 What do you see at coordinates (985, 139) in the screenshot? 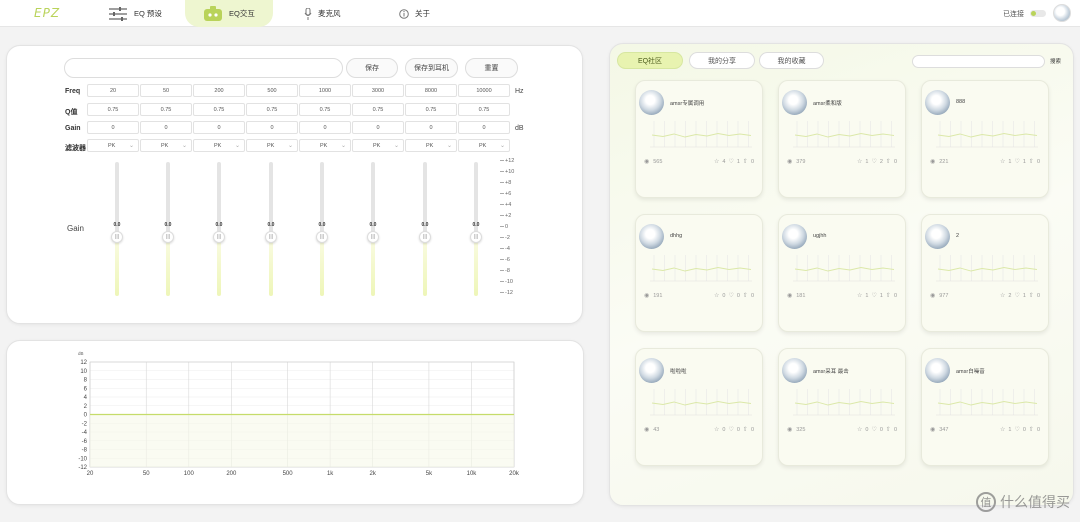
I see `eq-share-card: 888 ◉ 221 ☆ 1 ♡ 1 ⇧ 0` at bounding box center [985, 139].